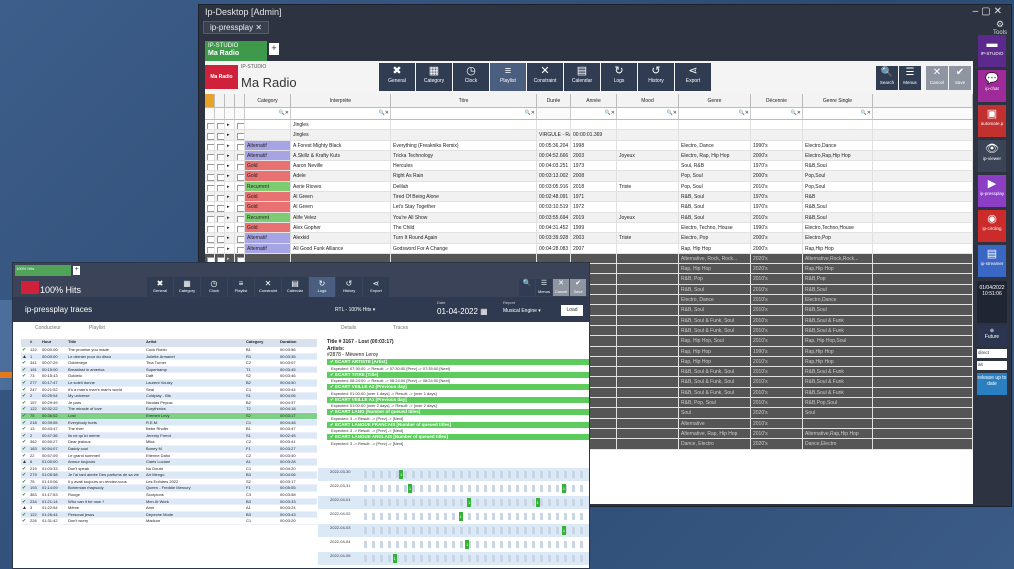 This screenshot has height=569, width=1014. I want to click on toolbar-history-button: ↺ History, so click(349, 287).